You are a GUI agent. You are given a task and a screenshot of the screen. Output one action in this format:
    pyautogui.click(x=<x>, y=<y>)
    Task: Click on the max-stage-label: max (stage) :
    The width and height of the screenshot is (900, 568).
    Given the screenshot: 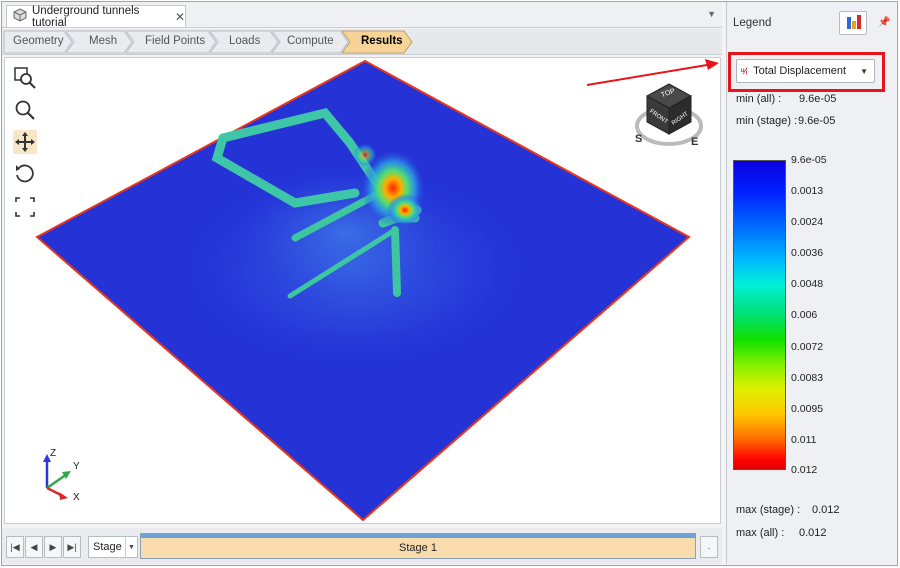 What is the action you would take?
    pyautogui.click(x=768, y=510)
    